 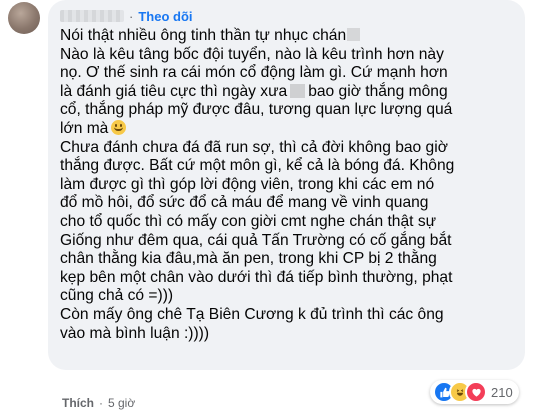 I want to click on author-name-redacted, so click(x=92, y=16).